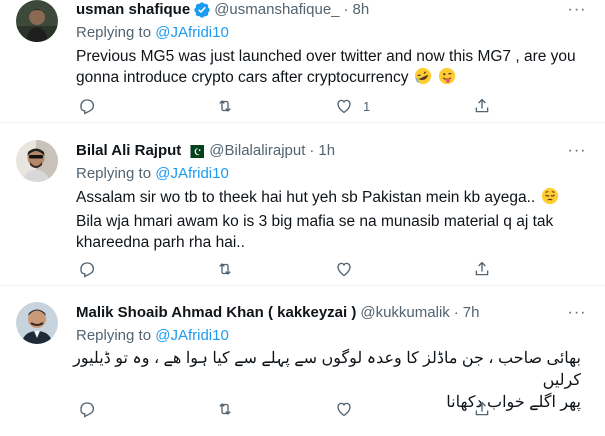  What do you see at coordinates (202, 10) in the screenshot?
I see `verified-badge-icon` at bounding box center [202, 10].